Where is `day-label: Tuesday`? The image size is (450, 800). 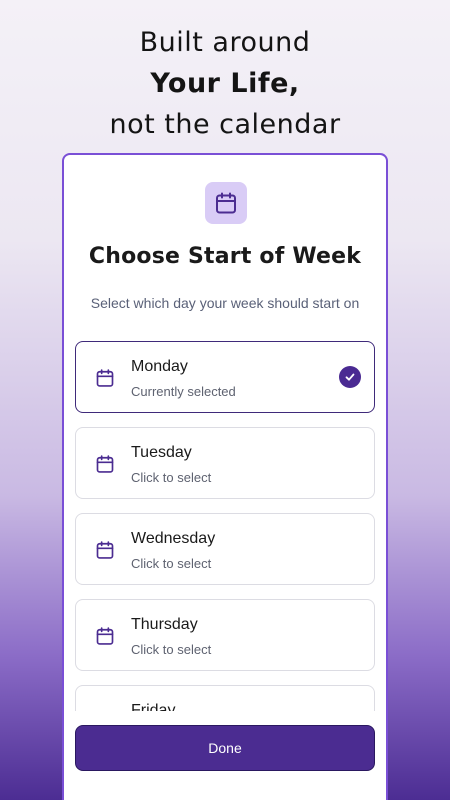 day-label: Tuesday is located at coordinates (161, 452).